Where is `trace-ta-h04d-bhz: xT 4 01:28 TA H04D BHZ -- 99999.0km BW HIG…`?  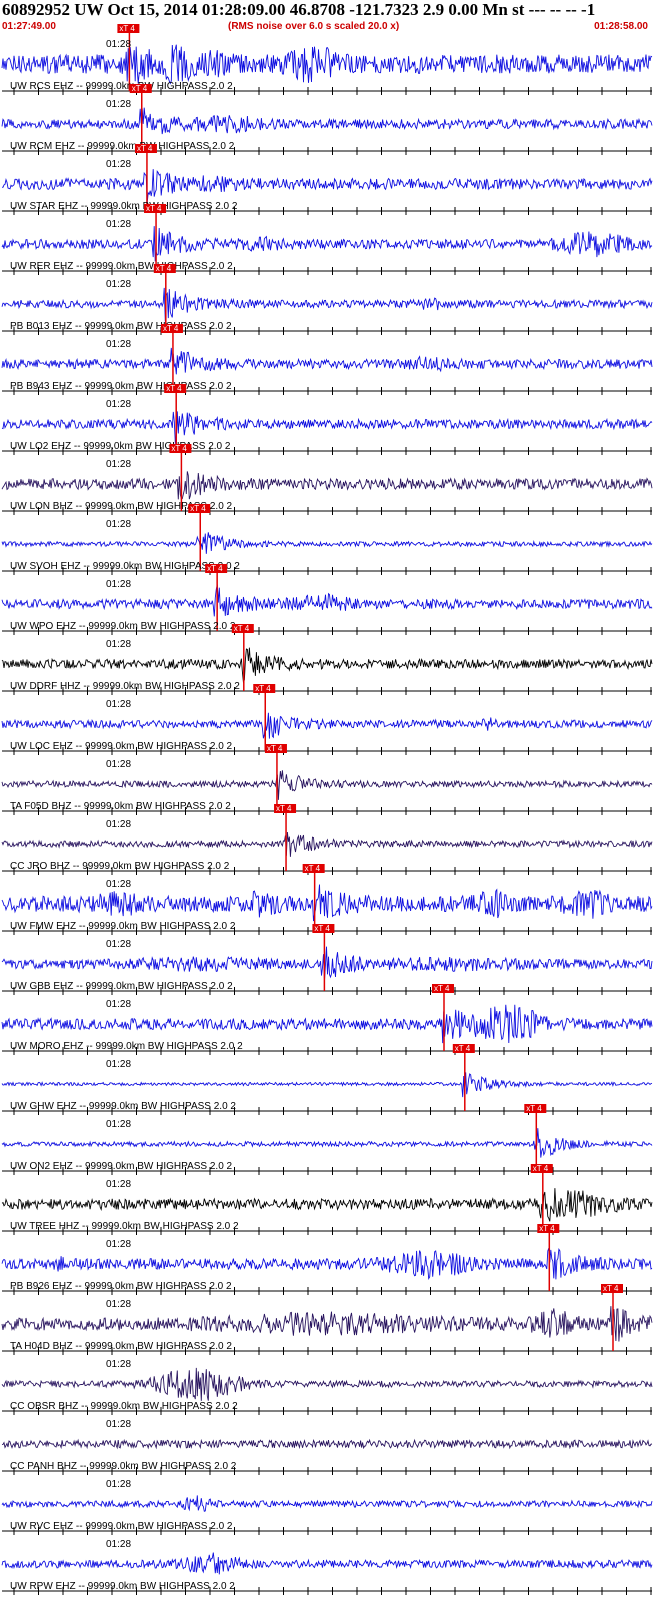
trace-ta-h04d-bhz: xT 4 01:28 TA H04D BHZ -- 99999.0km BW HIG… is located at coordinates (327, 1319).